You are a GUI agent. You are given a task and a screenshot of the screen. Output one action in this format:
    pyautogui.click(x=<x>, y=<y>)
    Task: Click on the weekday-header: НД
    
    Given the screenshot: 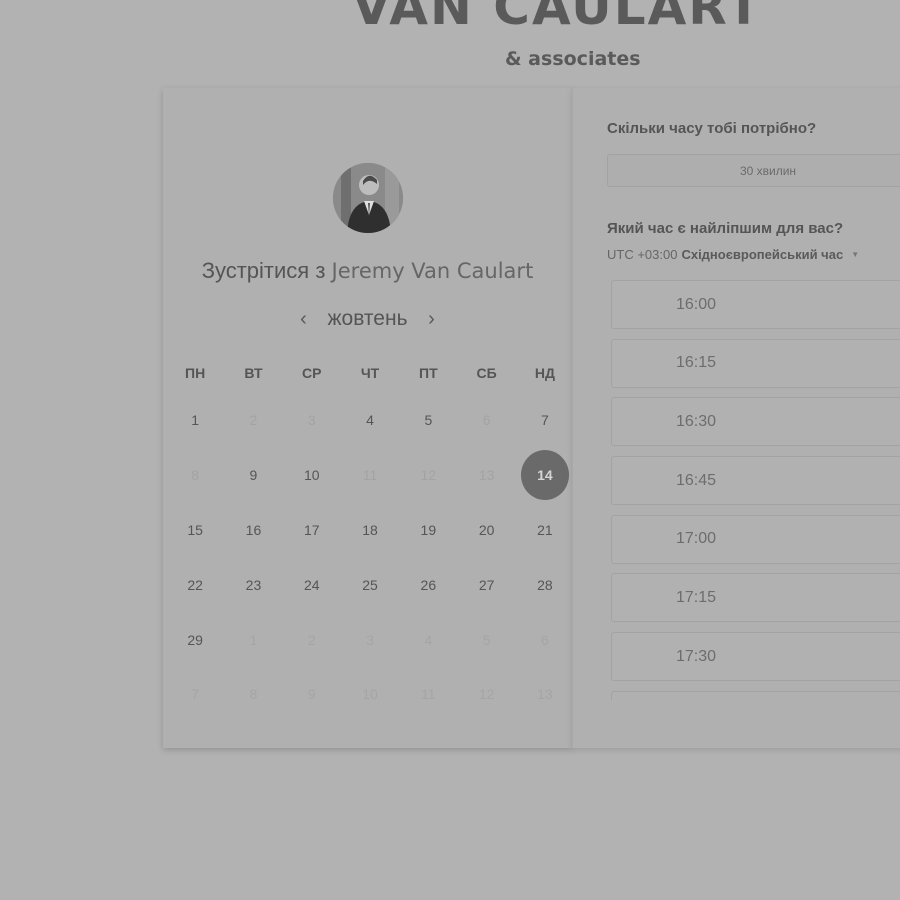 What is the action you would take?
    pyautogui.click(x=544, y=373)
    